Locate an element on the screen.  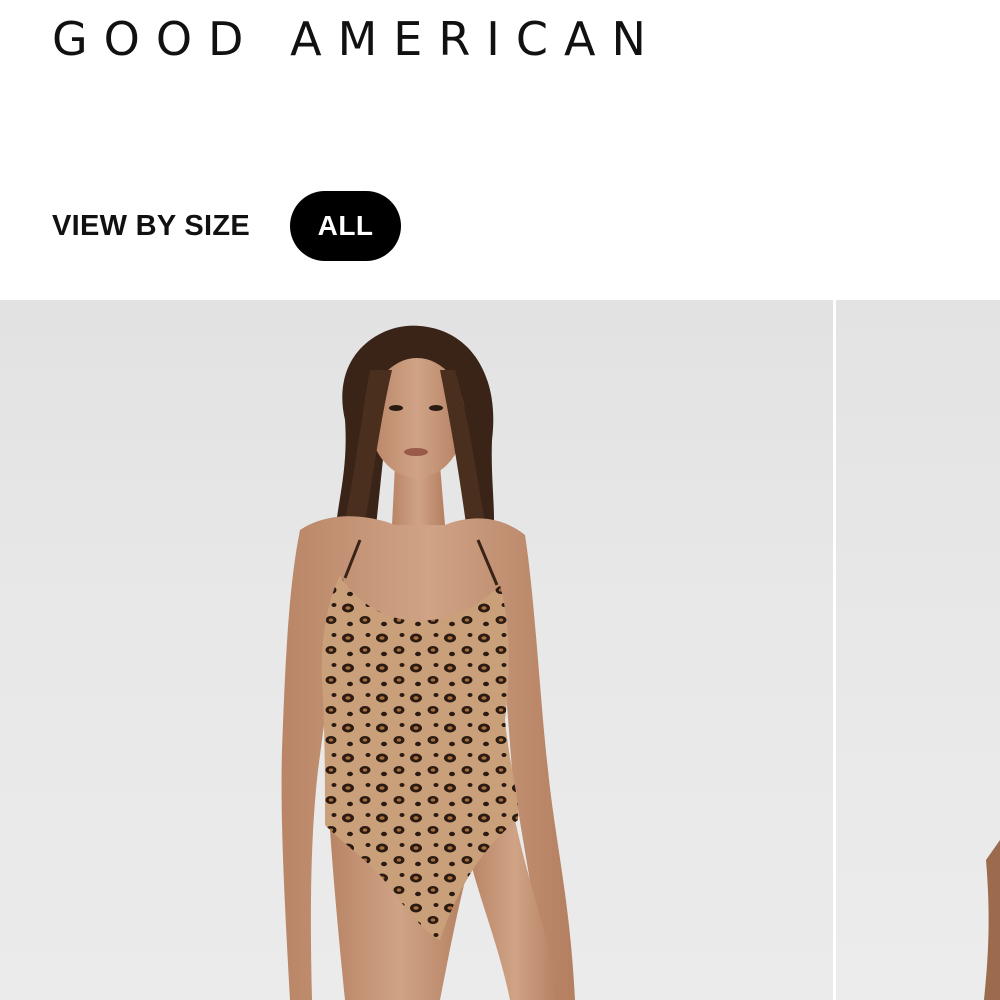
product-card is located at coordinates (918, 650).